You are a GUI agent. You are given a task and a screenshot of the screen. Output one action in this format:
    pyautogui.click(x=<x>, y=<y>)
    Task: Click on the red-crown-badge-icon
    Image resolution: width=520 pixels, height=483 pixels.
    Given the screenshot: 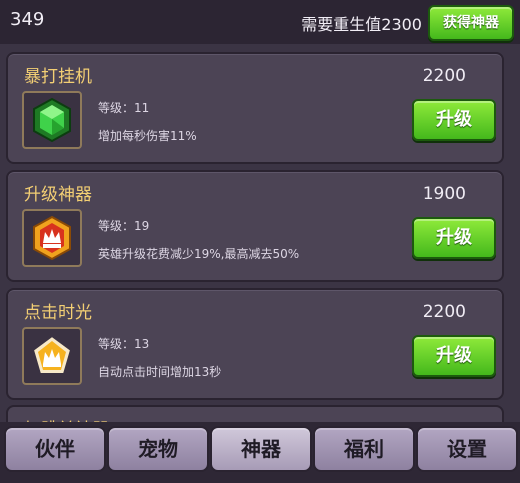 What is the action you would take?
    pyautogui.click(x=52, y=238)
    